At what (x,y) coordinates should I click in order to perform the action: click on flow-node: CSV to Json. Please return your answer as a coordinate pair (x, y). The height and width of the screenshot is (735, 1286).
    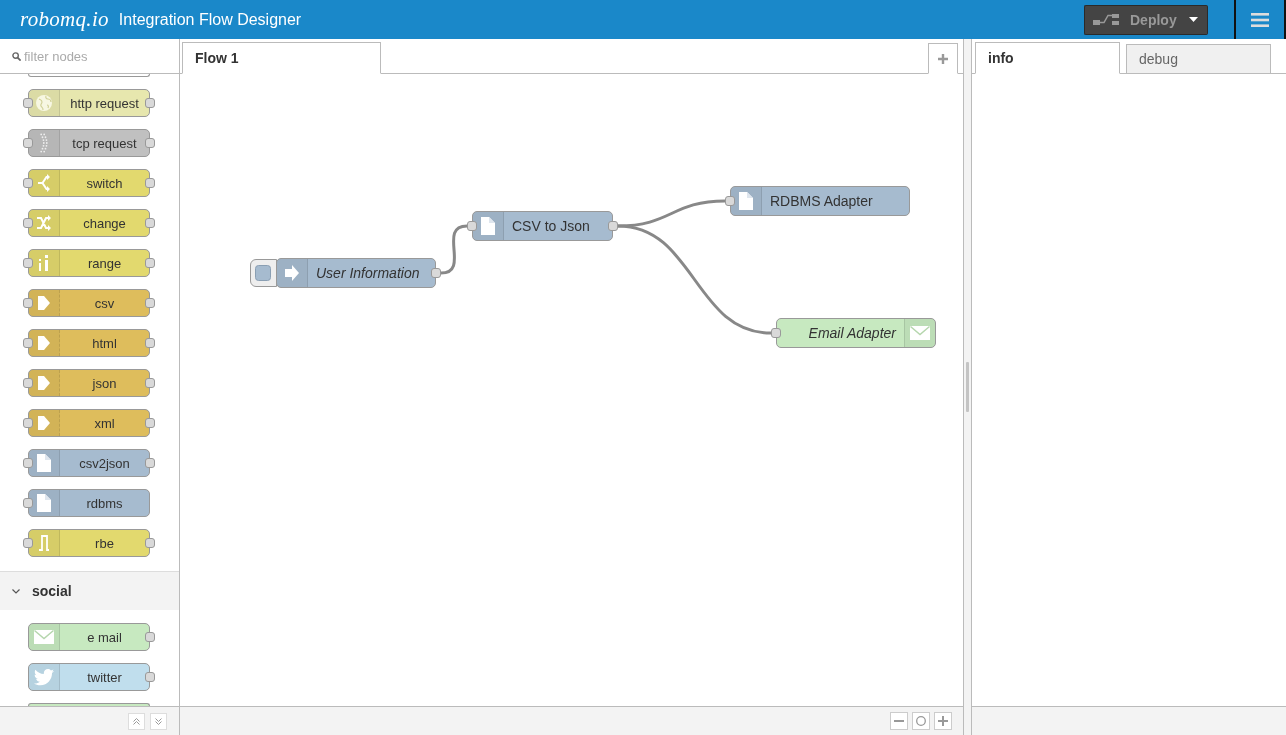
    Looking at the image, I should click on (542, 226).